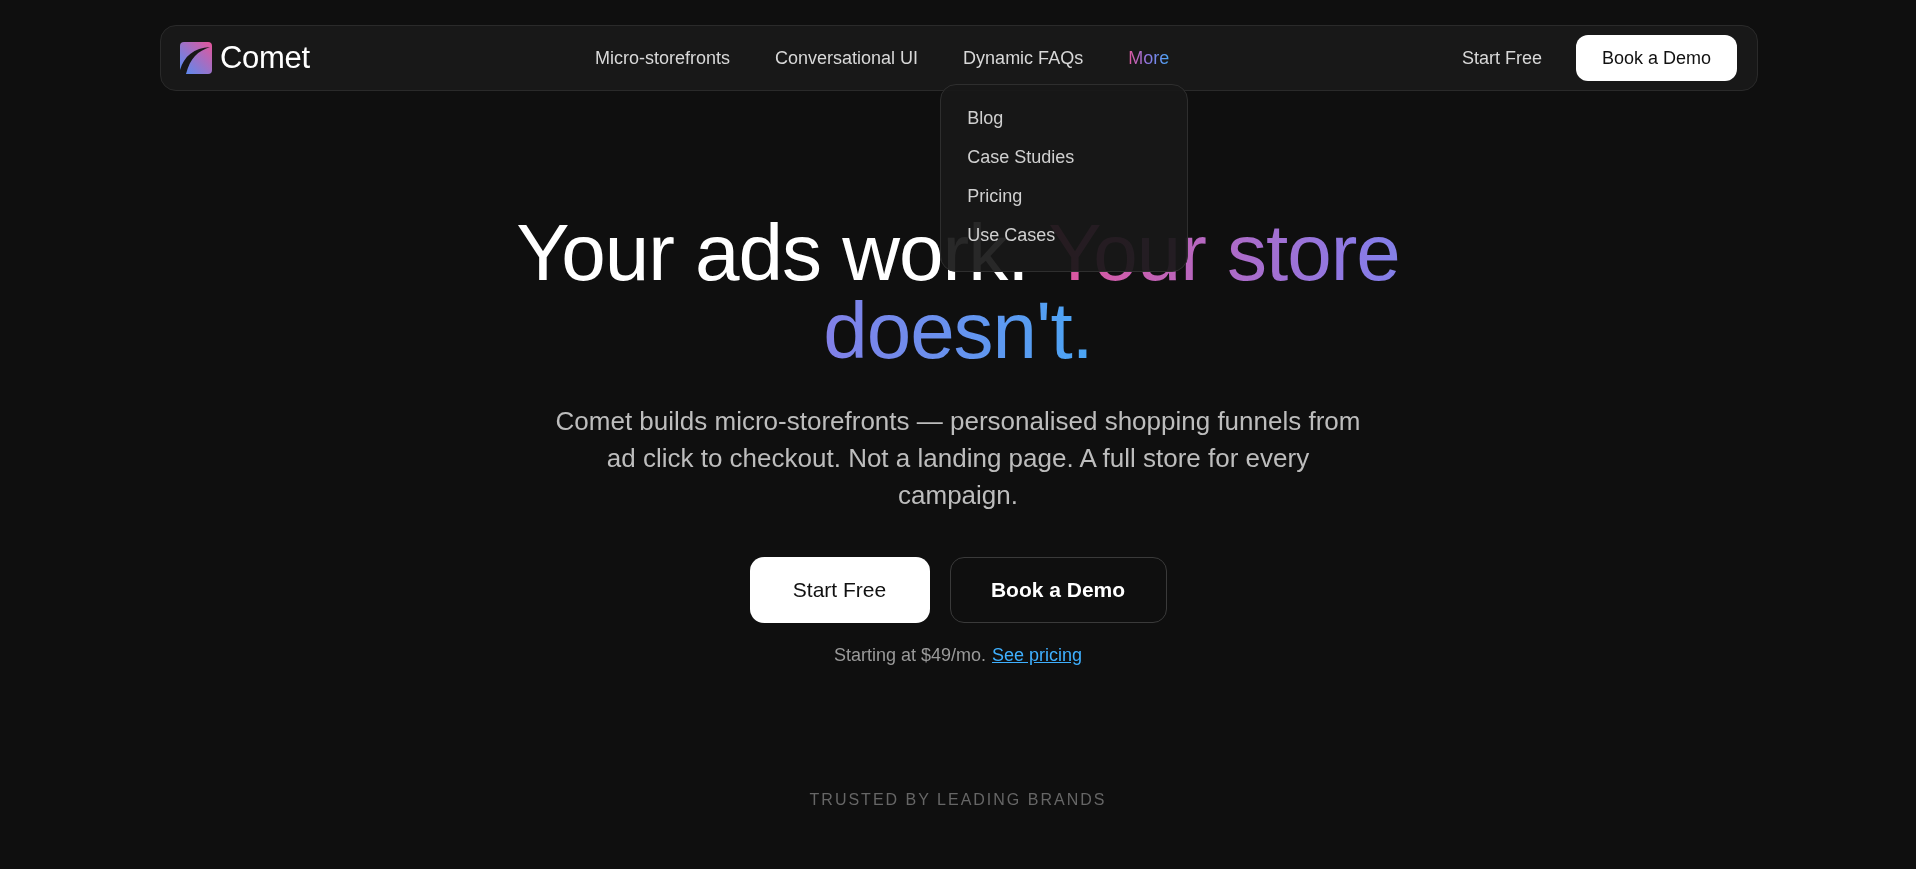  What do you see at coordinates (1064, 157) in the screenshot?
I see `menu-item: Case Studies` at bounding box center [1064, 157].